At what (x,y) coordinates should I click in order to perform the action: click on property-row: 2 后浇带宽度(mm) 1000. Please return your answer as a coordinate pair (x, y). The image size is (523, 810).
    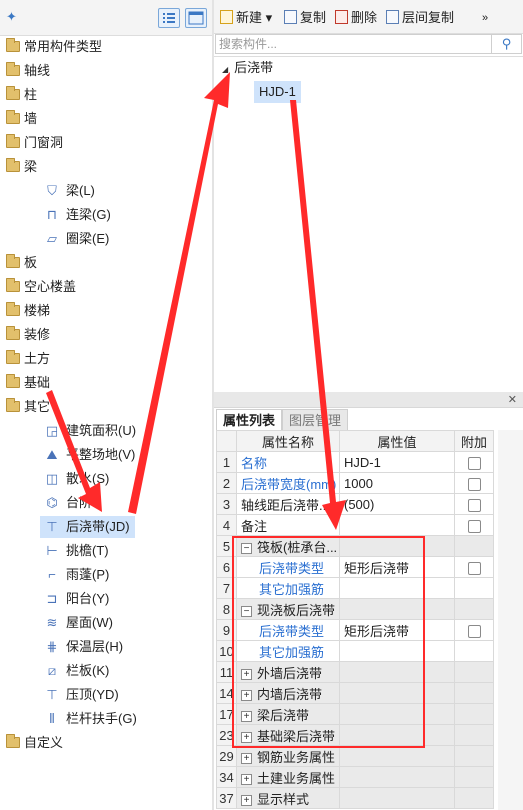
    Looking at the image, I should click on (355, 483).